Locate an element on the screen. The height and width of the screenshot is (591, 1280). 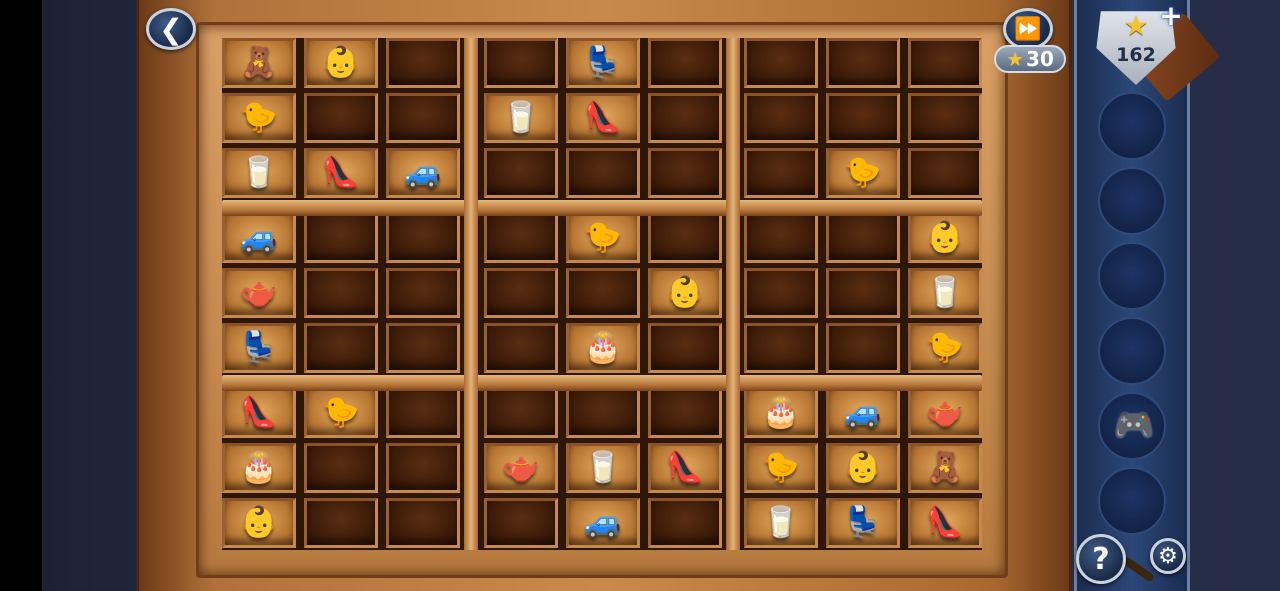
skip-button: ⏩ is located at coordinates (1028, 29).